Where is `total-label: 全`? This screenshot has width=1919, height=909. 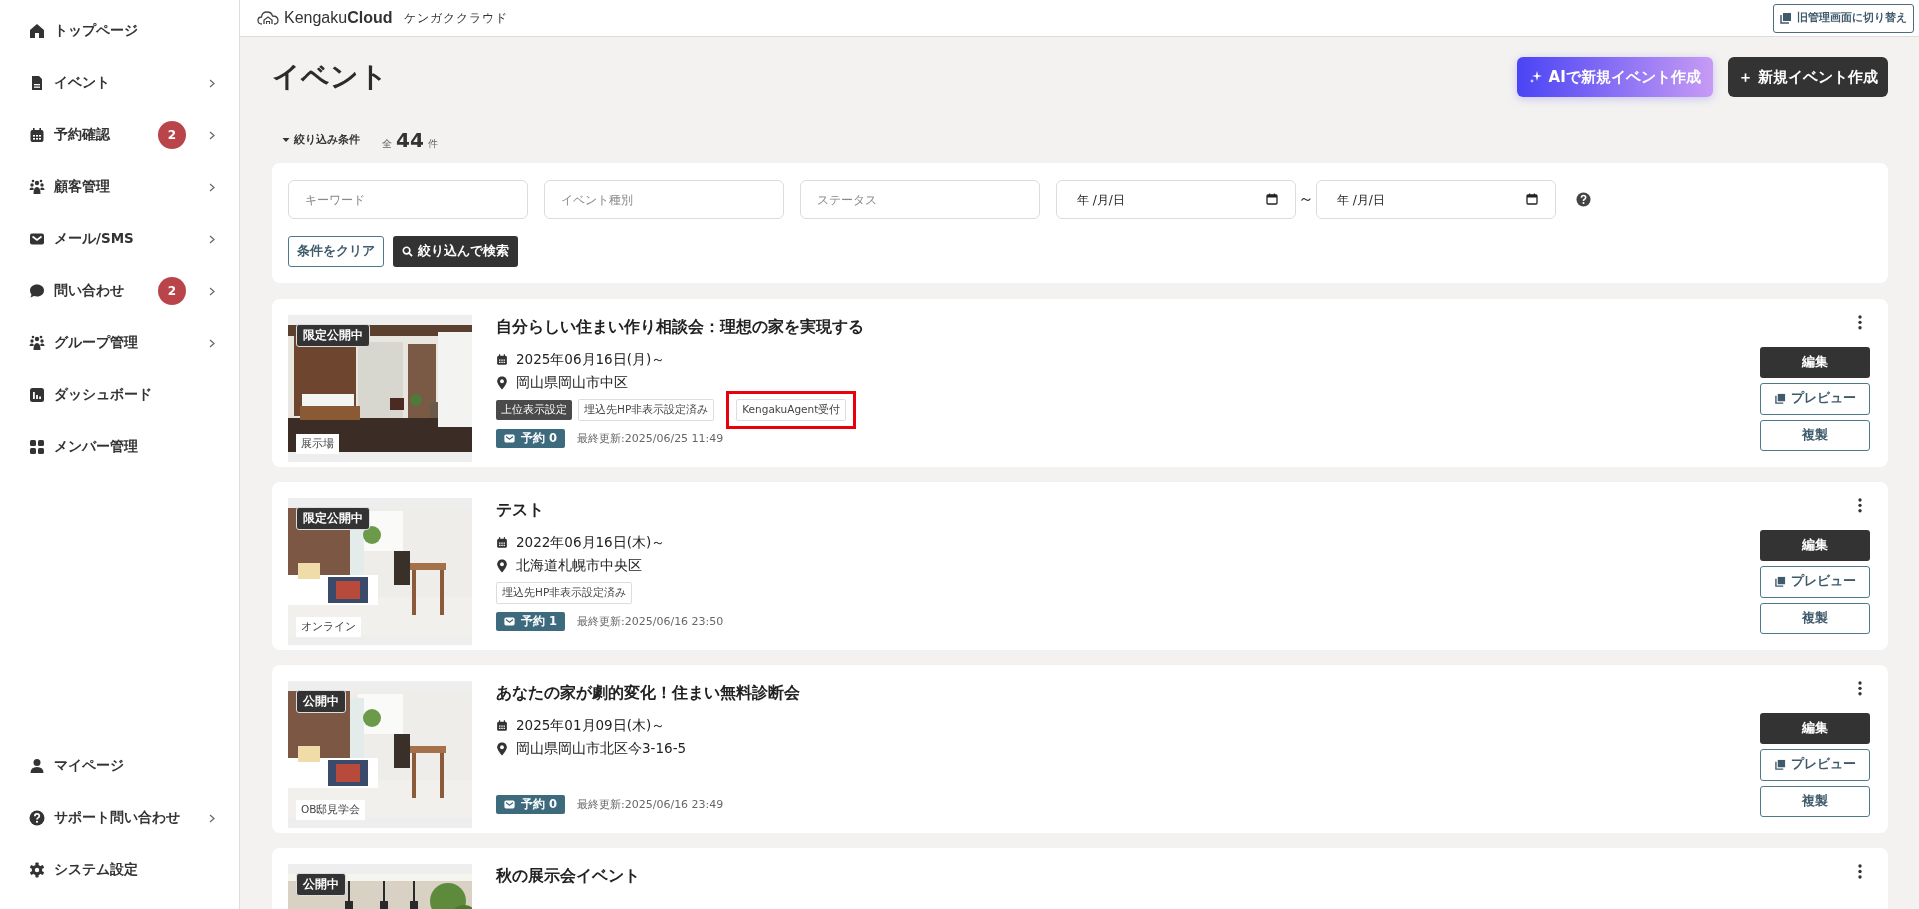
total-label: 全 is located at coordinates (387, 144).